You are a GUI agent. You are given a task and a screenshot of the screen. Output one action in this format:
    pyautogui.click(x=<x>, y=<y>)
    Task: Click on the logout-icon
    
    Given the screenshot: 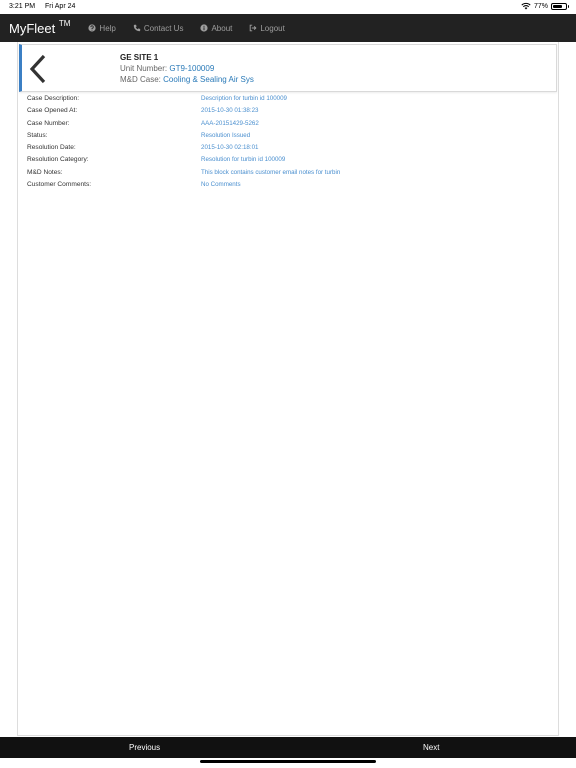 What is the action you would take?
    pyautogui.click(x=253, y=28)
    